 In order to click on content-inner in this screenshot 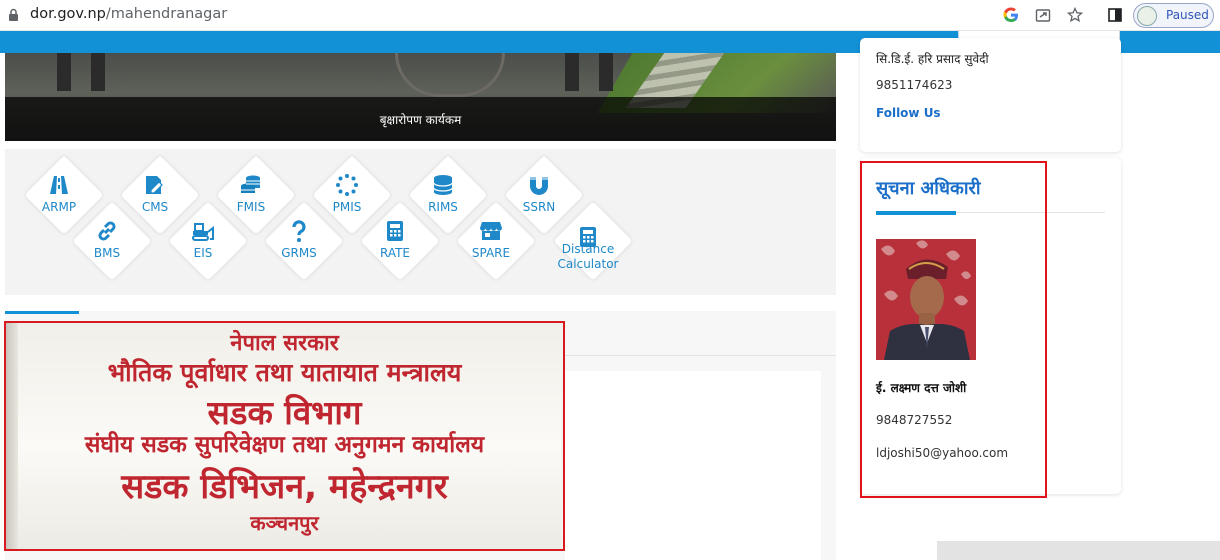, I will do `click(693, 465)`.